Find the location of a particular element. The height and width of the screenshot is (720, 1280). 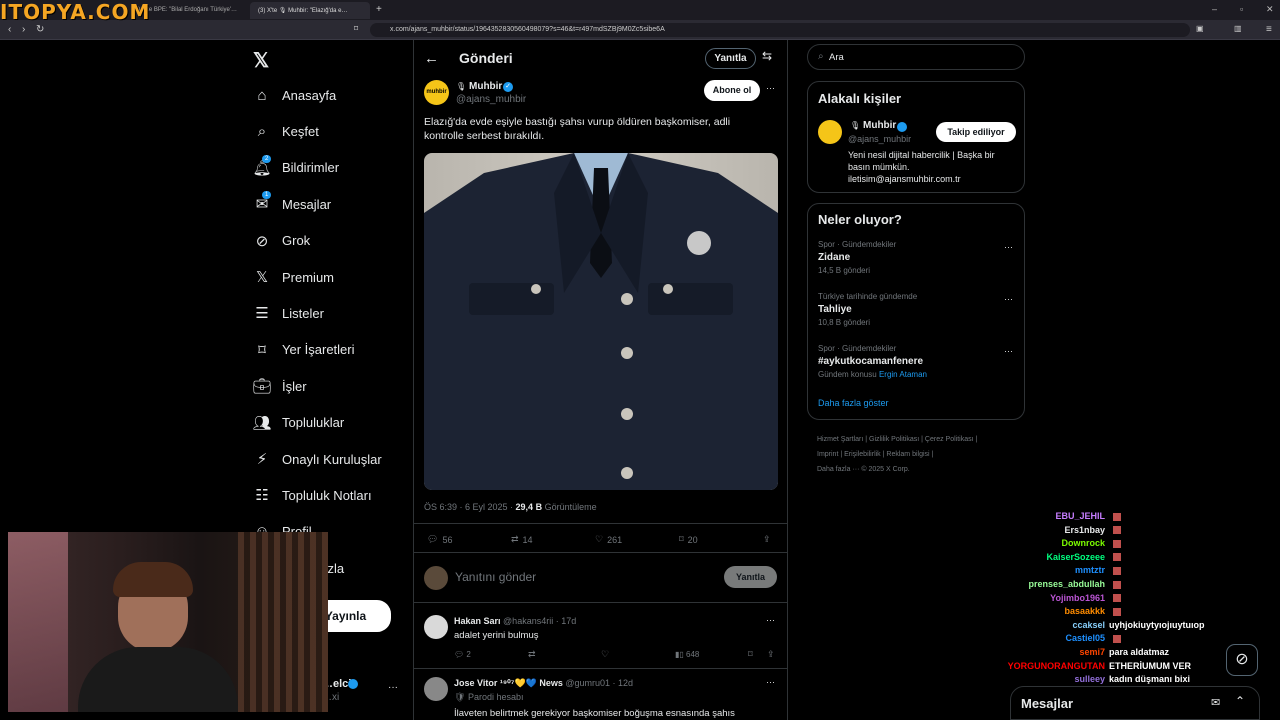

reply-author-name: Jose Vitor ¹⁹⁰⁷💛💙 News is located at coordinates (508, 683).